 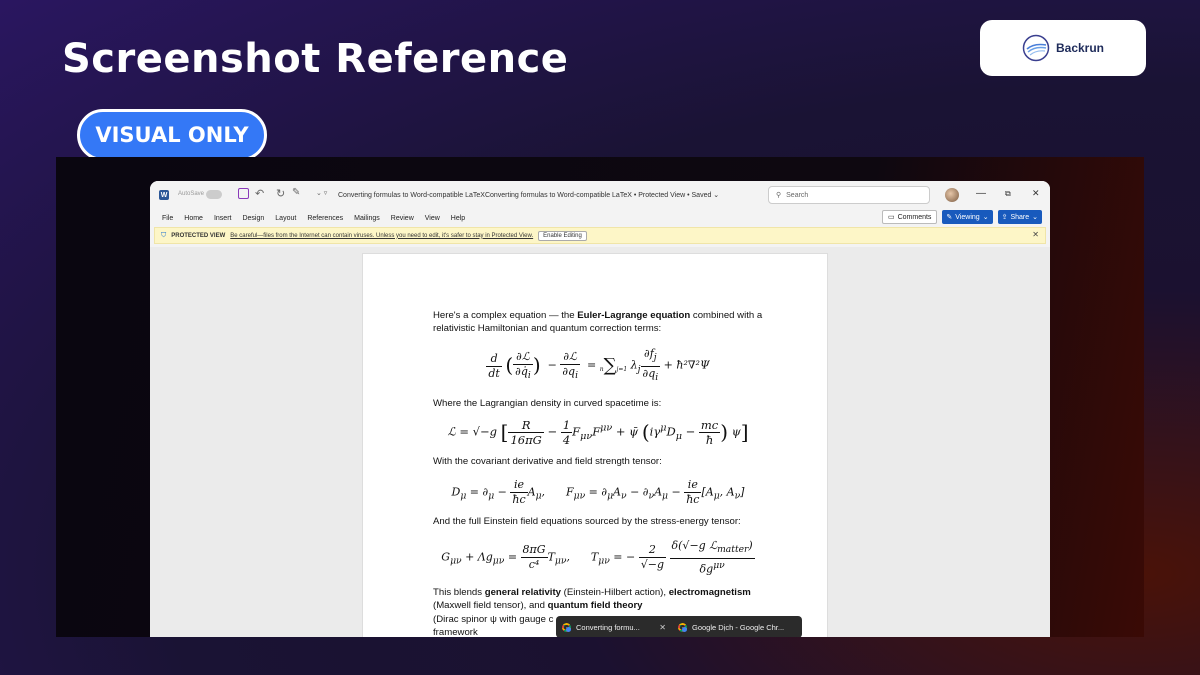 I want to click on menu-view: View, so click(x=432, y=218).